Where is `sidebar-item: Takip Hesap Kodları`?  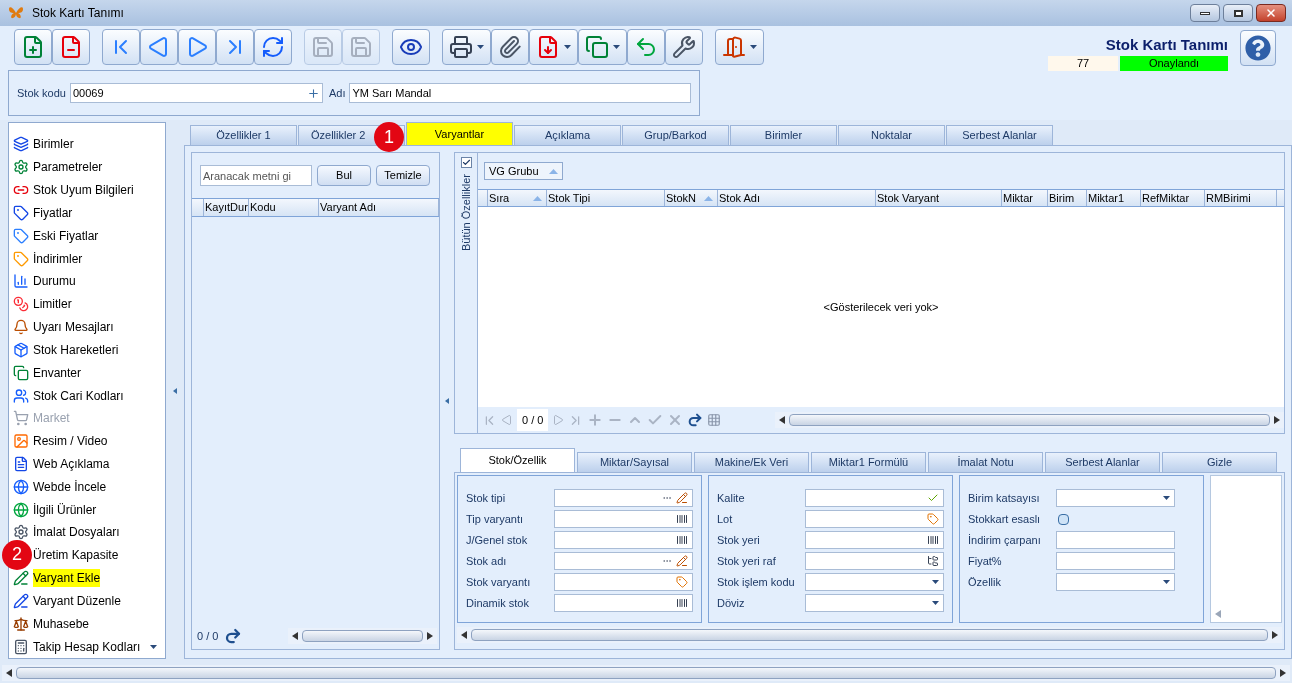 sidebar-item: Takip Hesap Kodları is located at coordinates (87, 646).